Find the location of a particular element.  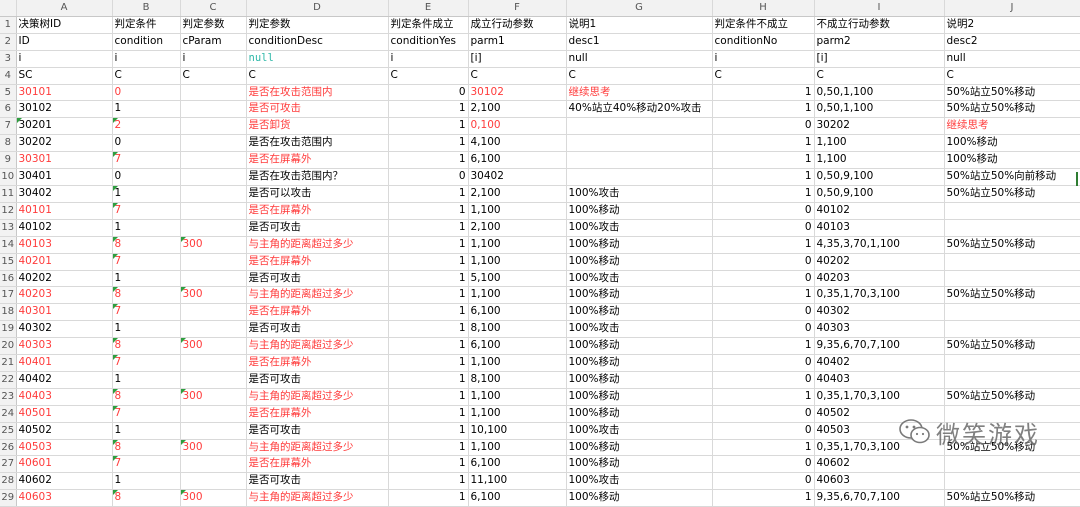

cell-d2: conditionDesc is located at coordinates (317, 42).